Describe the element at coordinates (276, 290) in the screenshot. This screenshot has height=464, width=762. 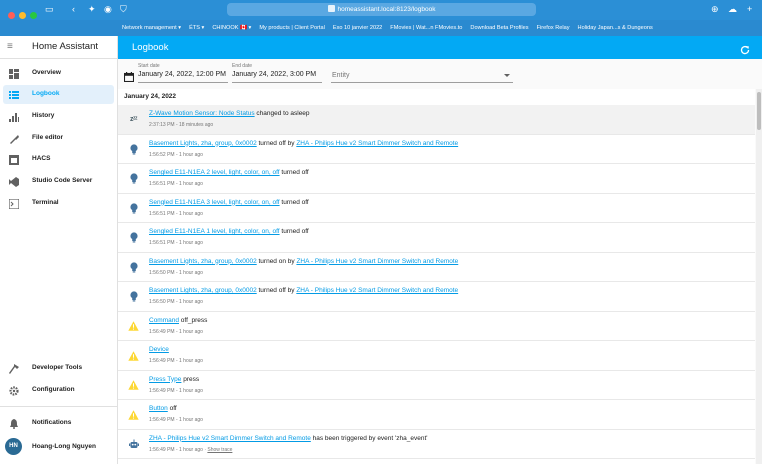
I see `entry-action-text: turned off by` at that location.